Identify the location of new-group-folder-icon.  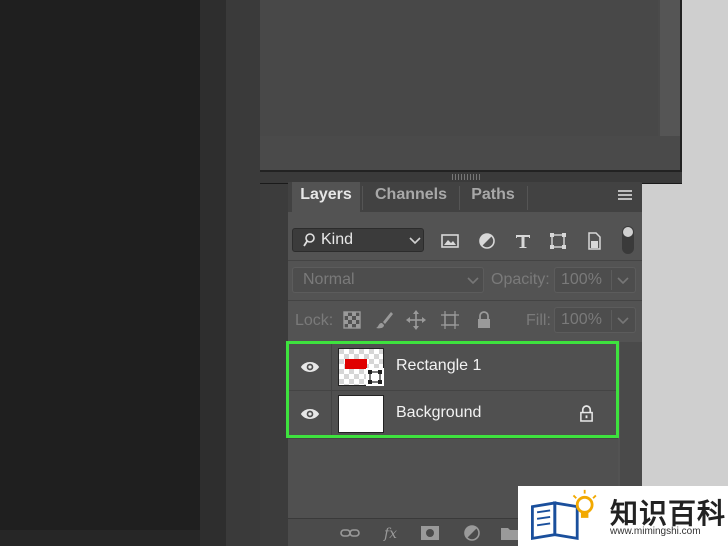
(510, 533).